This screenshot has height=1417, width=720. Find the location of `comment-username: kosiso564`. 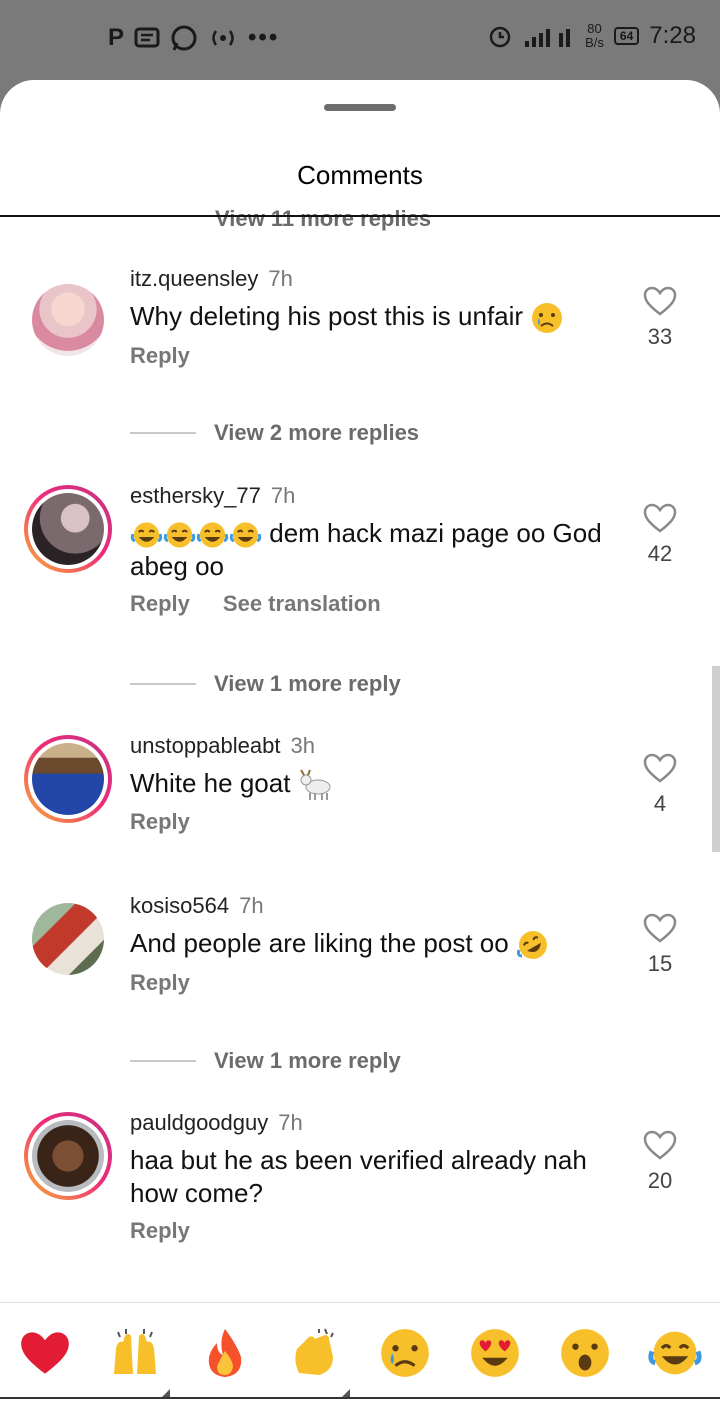

comment-username: kosiso564 is located at coordinates (179, 905).